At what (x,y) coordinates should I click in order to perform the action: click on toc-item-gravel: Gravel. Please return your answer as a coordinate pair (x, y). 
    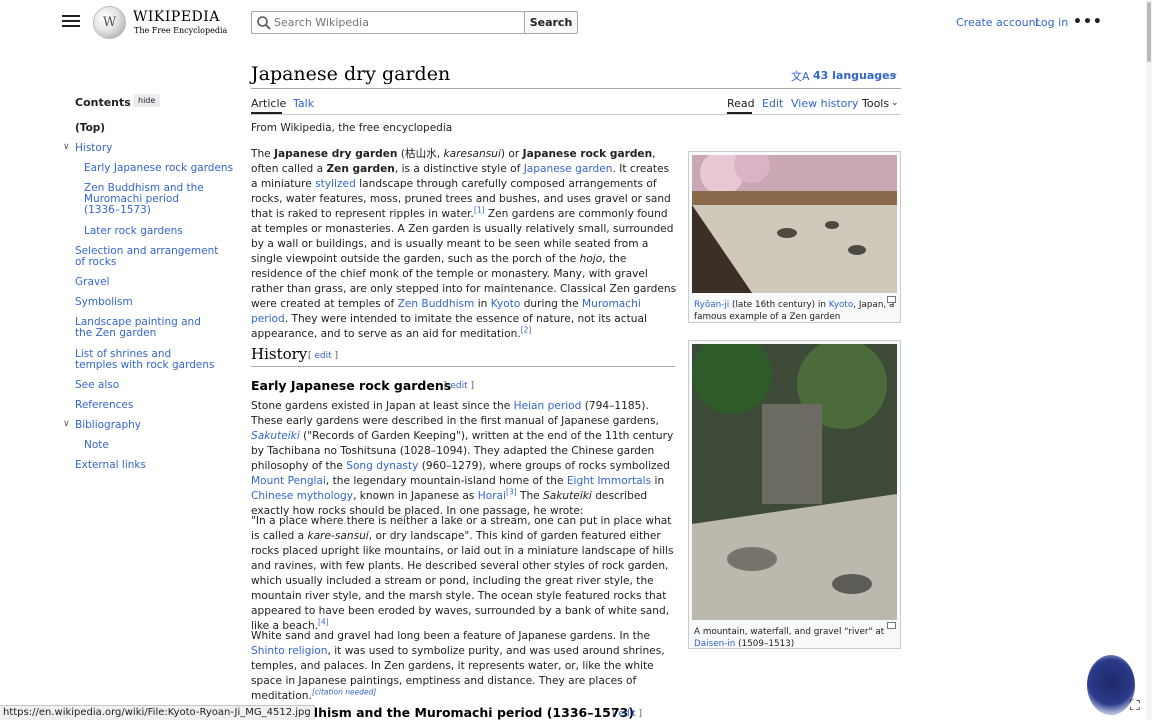
    Looking at the image, I should click on (92, 282).